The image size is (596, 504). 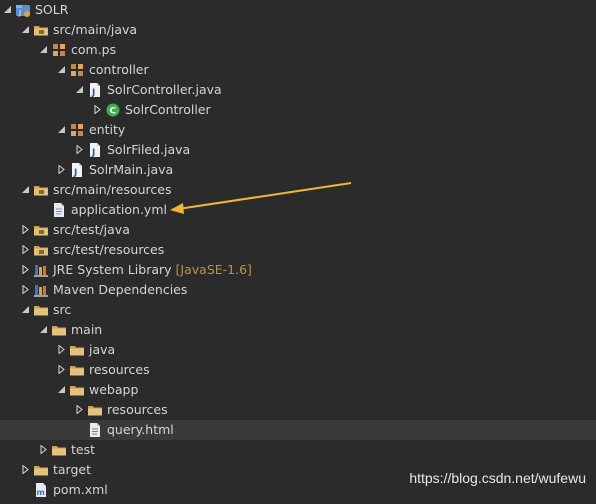 I want to click on tree-item-label: webapp, so click(x=114, y=389).